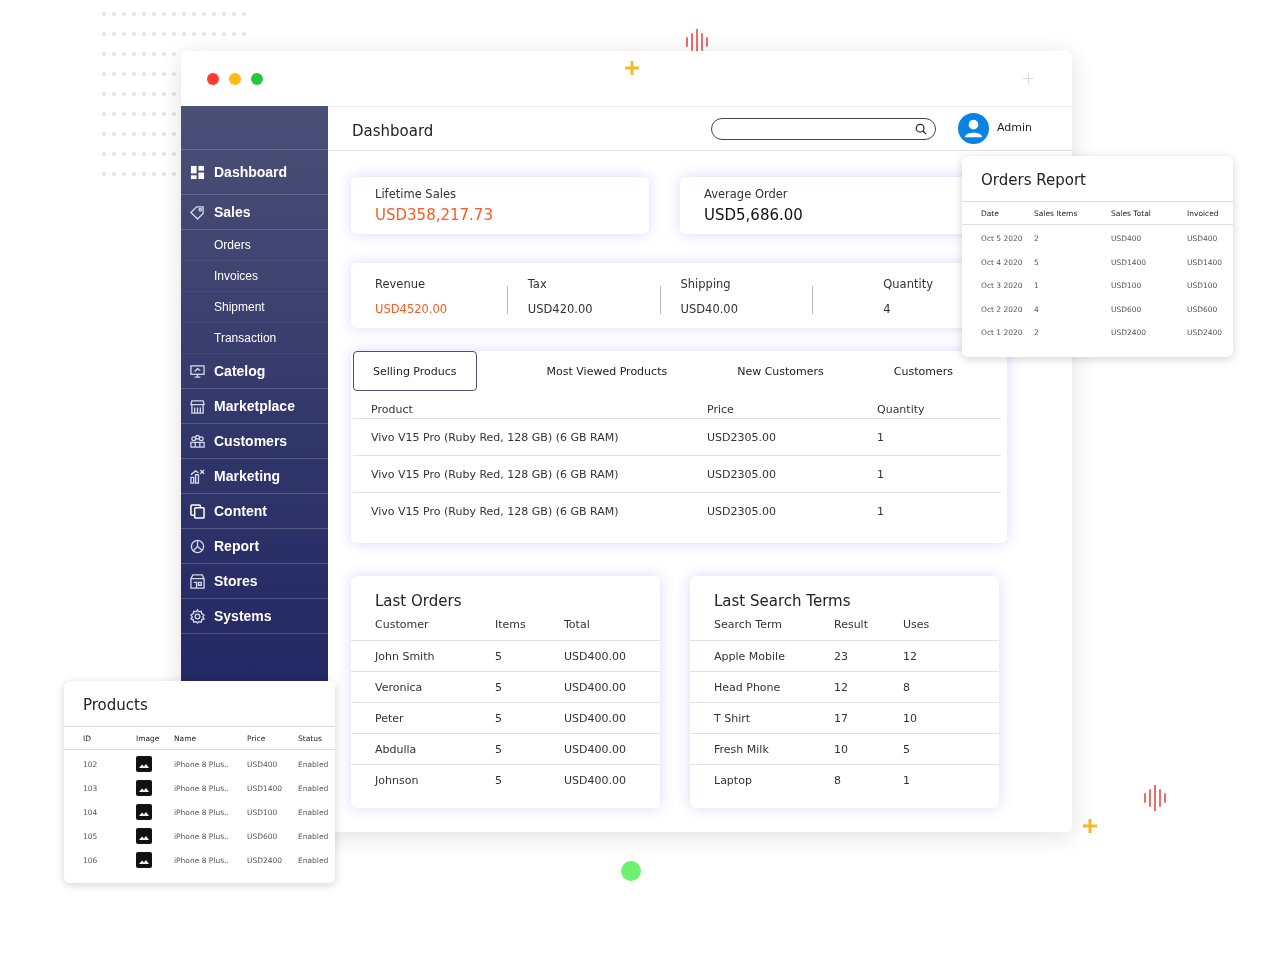 This screenshot has height=954, width=1270. I want to click on table-cell-text: Laptop, so click(733, 780).